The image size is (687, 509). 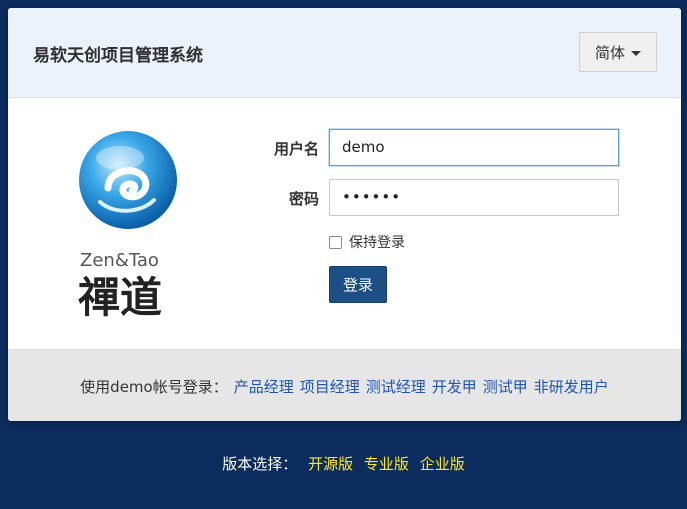 What do you see at coordinates (377, 243) in the screenshot?
I see `remember-me-label: 保持登录` at bounding box center [377, 243].